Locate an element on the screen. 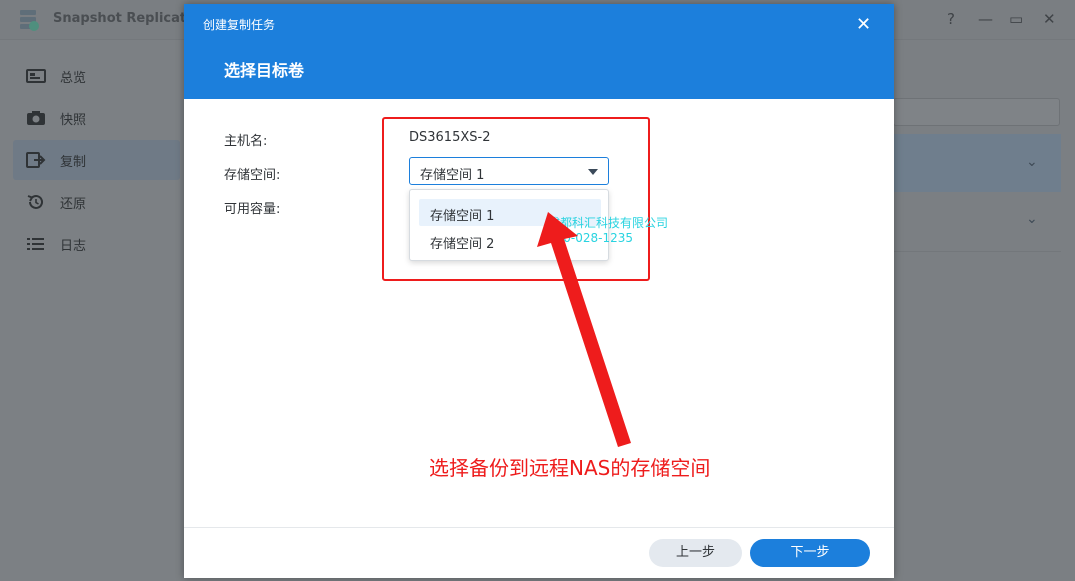  sidebar-item-snapshot: 快照 is located at coordinates (96, 118).